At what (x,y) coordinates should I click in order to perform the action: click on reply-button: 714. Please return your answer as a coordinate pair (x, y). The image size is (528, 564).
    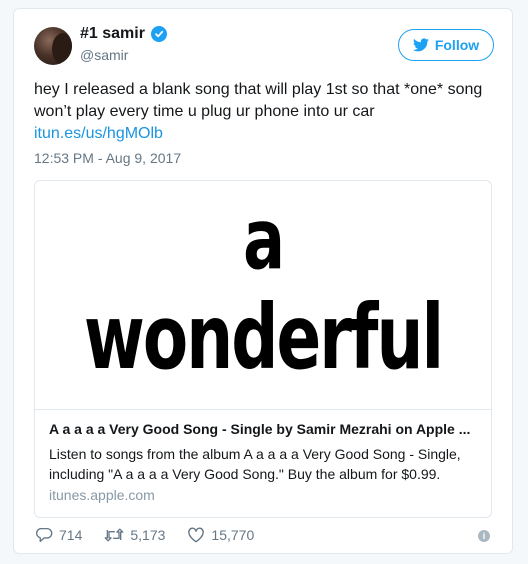
    Looking at the image, I should click on (59, 535).